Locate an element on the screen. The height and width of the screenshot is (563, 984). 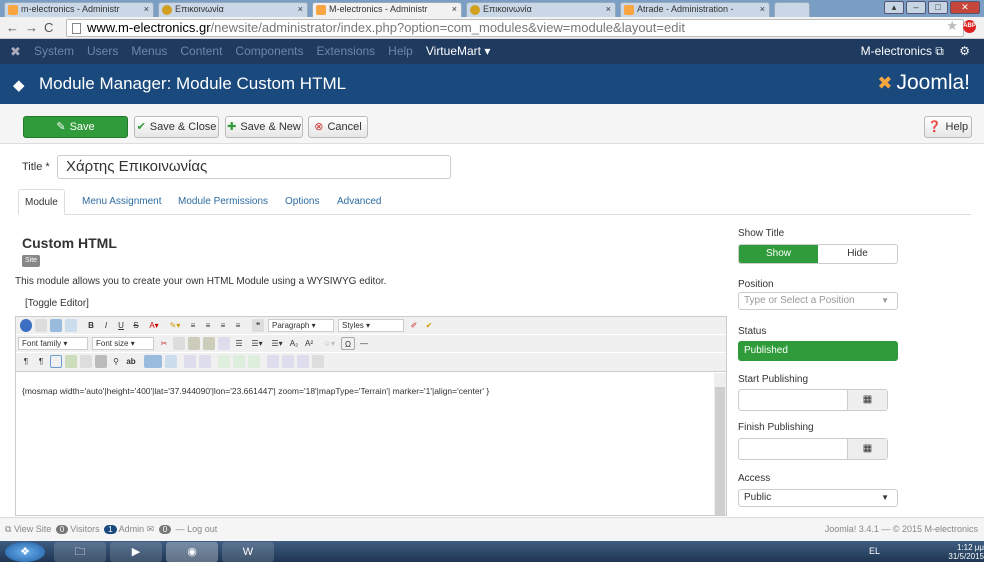
menu-help: Help is located at coordinates (400, 51).